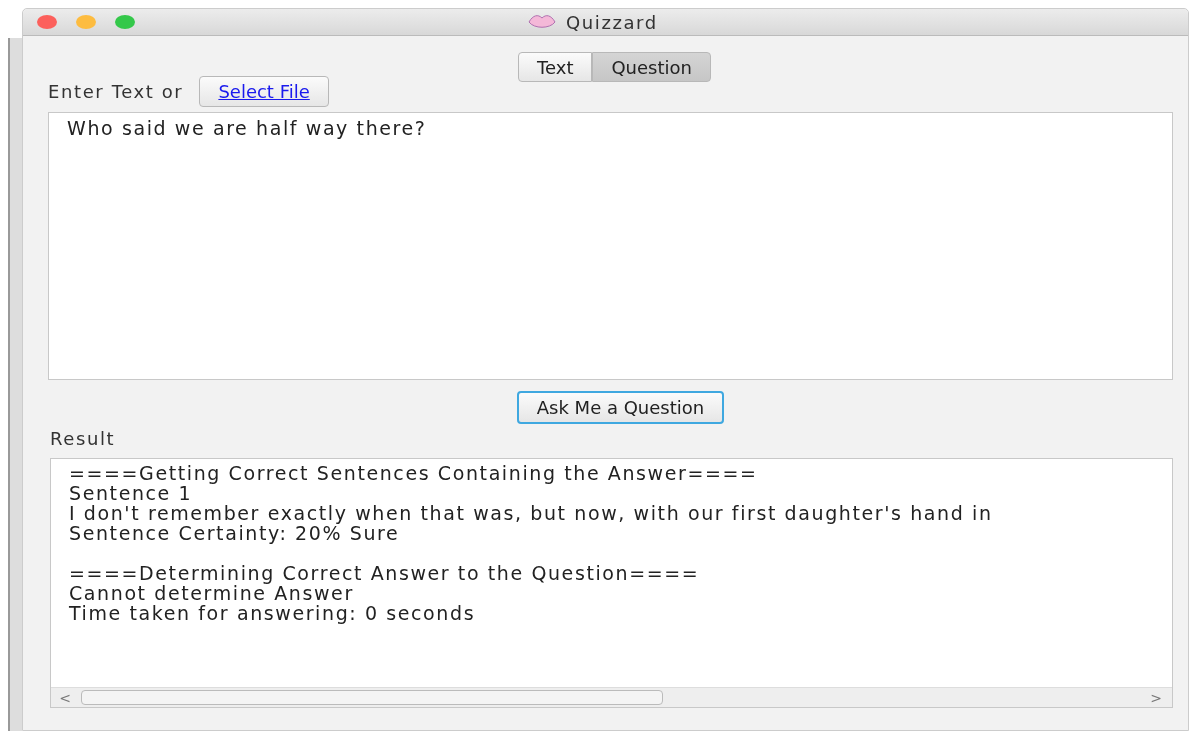  I want to click on window-title: Quizzard, so click(612, 22).